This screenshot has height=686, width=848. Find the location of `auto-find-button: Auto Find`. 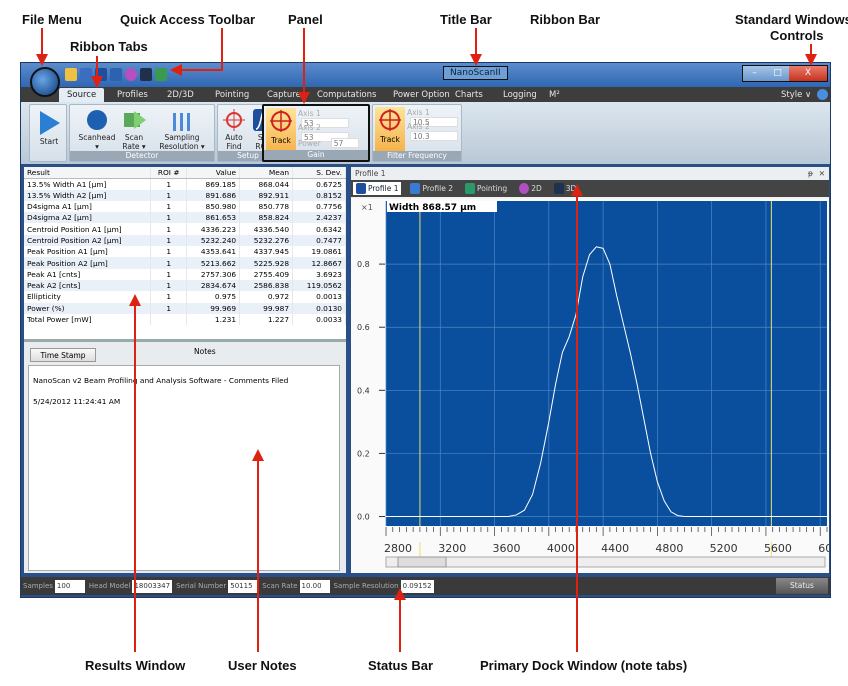

auto-find-button: Auto Find is located at coordinates (234, 130).